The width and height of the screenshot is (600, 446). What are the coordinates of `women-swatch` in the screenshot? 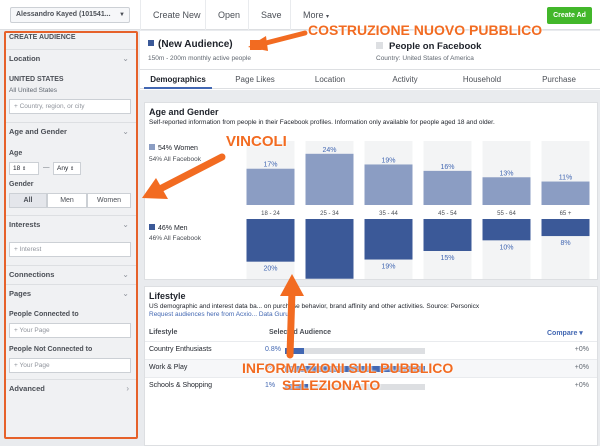 It's located at (152, 147).